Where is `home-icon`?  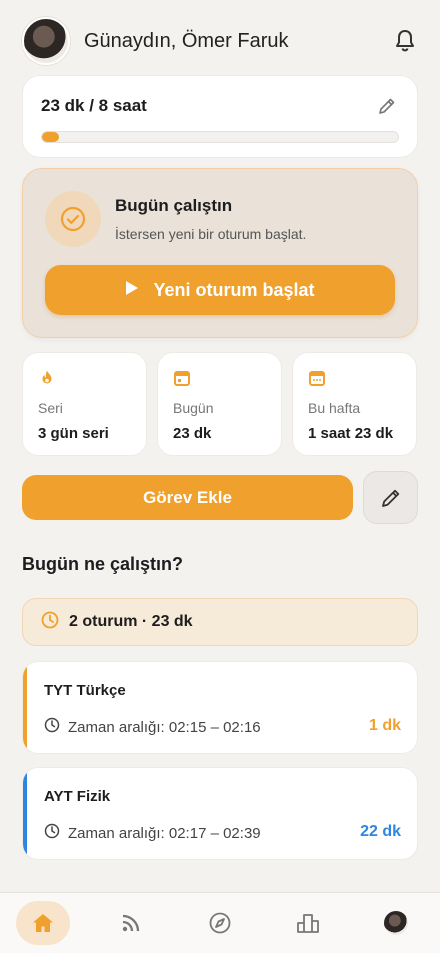
home-icon is located at coordinates (43, 923).